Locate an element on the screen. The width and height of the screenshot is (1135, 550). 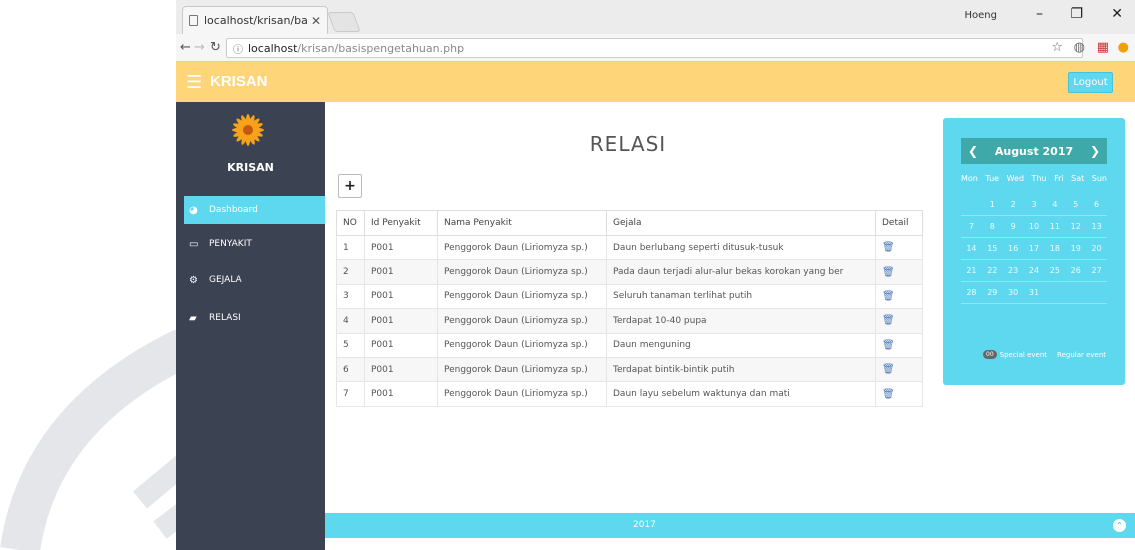
calendar-day: 21 is located at coordinates (971, 270).